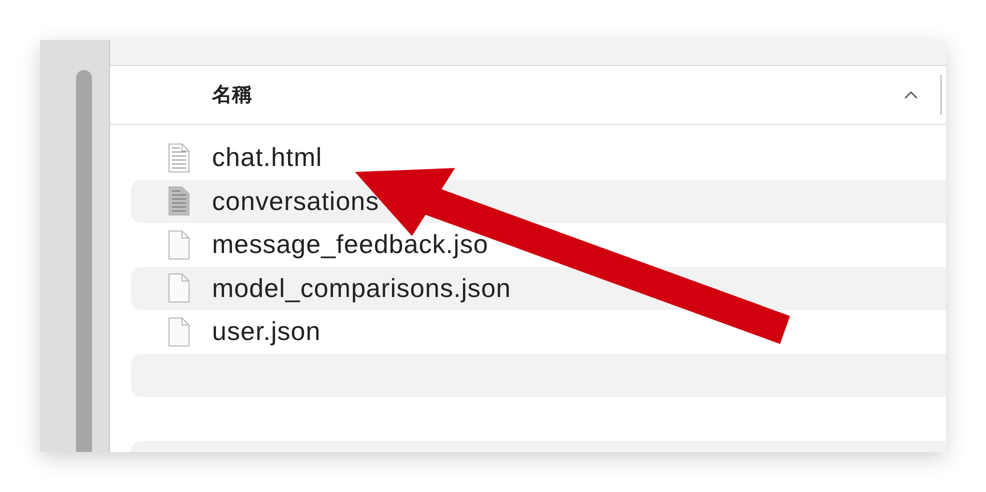 This screenshot has width=986, height=492. Describe the element at coordinates (362, 288) in the screenshot. I see `file-name: model_comparisons.json` at that location.